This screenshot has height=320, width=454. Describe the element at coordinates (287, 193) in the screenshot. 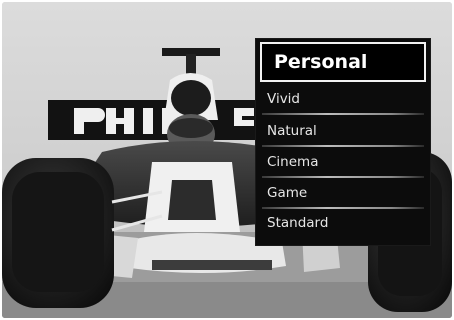

I see `menu-item-label: Game` at that location.